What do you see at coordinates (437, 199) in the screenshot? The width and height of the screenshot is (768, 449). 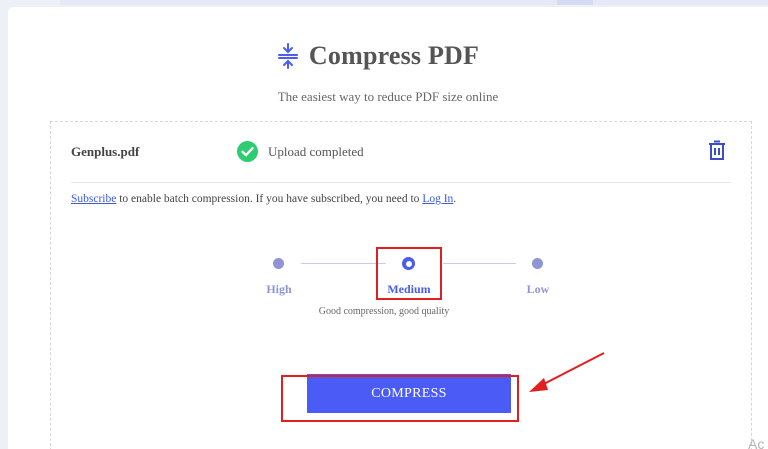 I see `login-link: Log In` at bounding box center [437, 199].